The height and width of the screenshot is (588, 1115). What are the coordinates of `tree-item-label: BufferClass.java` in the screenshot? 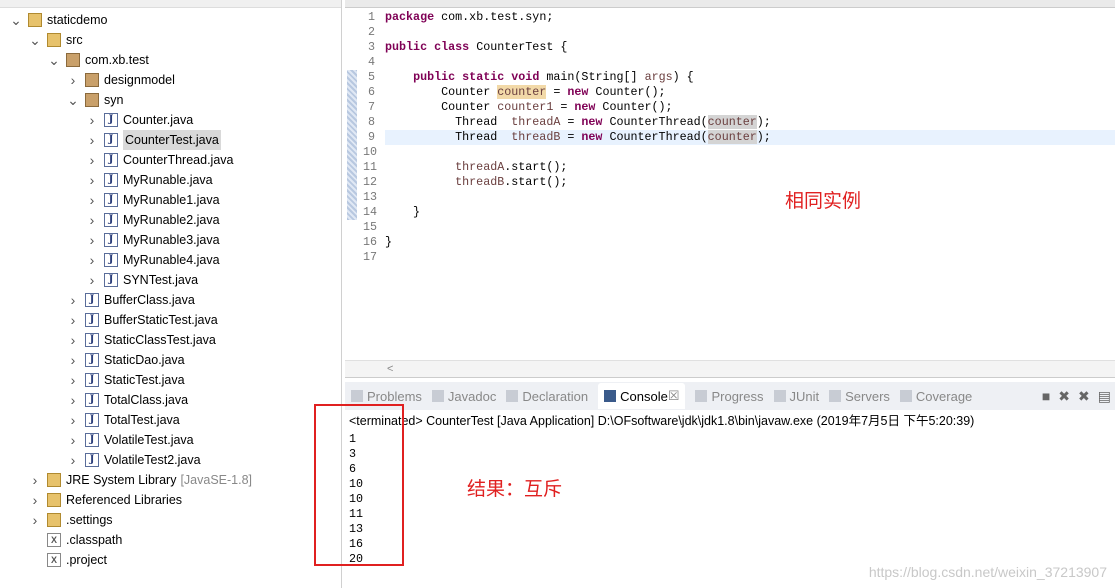 It's located at (149, 300).